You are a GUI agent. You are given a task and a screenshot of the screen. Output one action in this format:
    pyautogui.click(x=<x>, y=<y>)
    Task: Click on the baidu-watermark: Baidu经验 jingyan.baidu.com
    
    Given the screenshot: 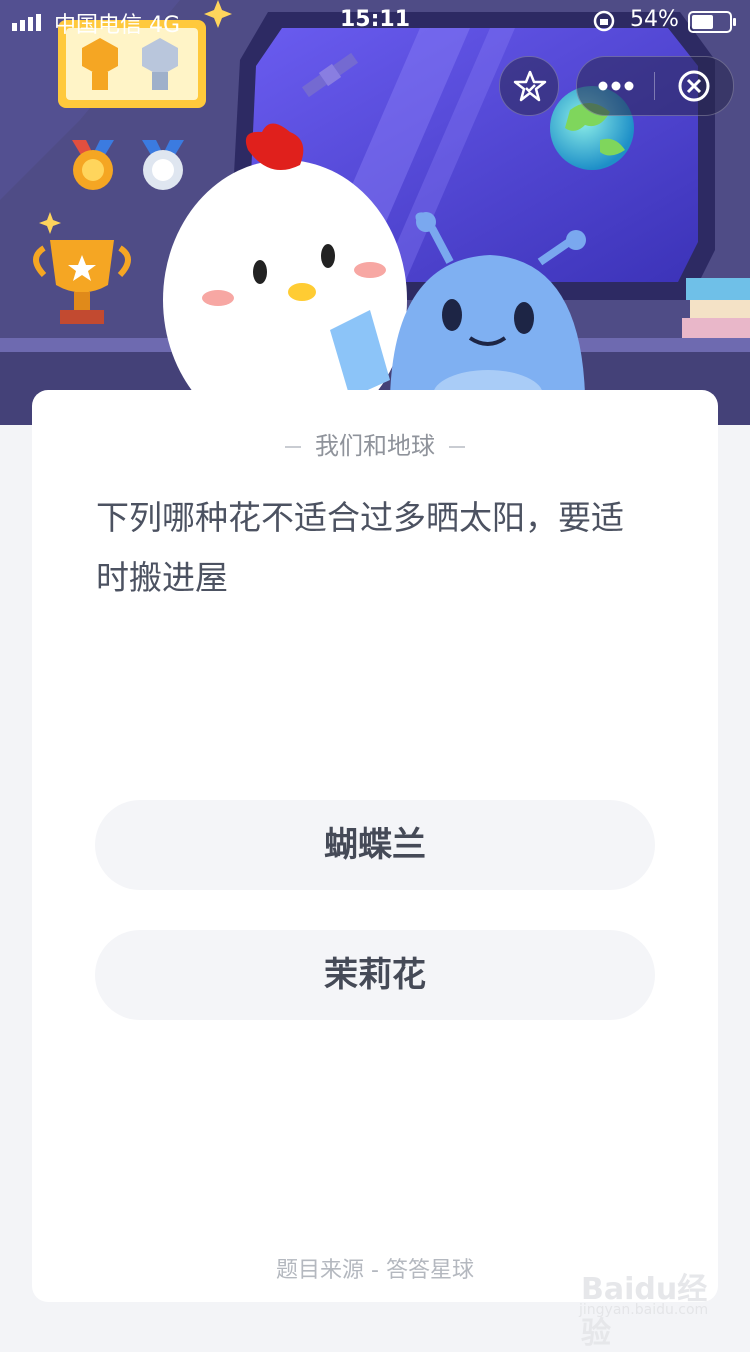 What is the action you would take?
    pyautogui.click(x=650, y=1306)
    